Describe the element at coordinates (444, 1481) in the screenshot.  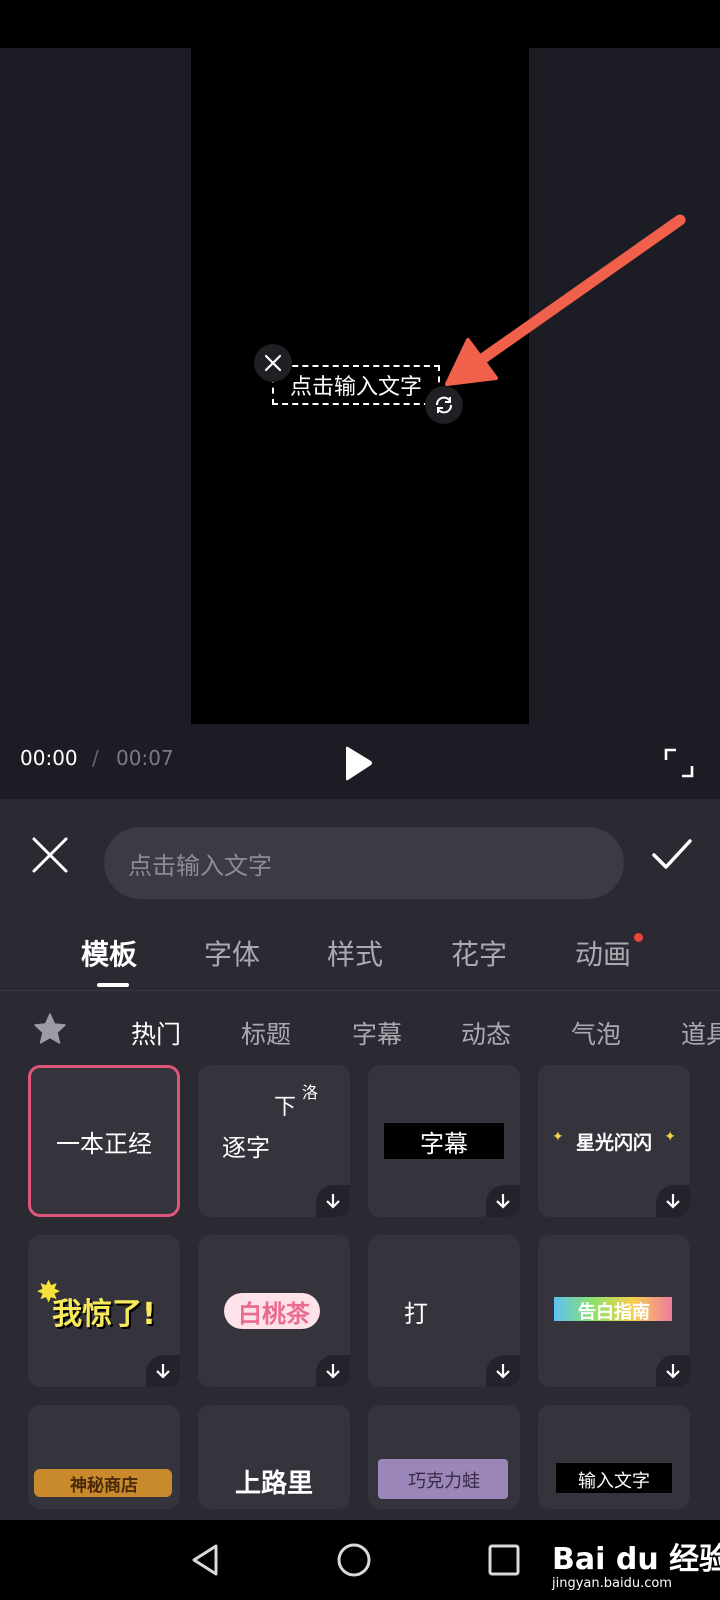
I see `template-label: 巧克力蛙` at that location.